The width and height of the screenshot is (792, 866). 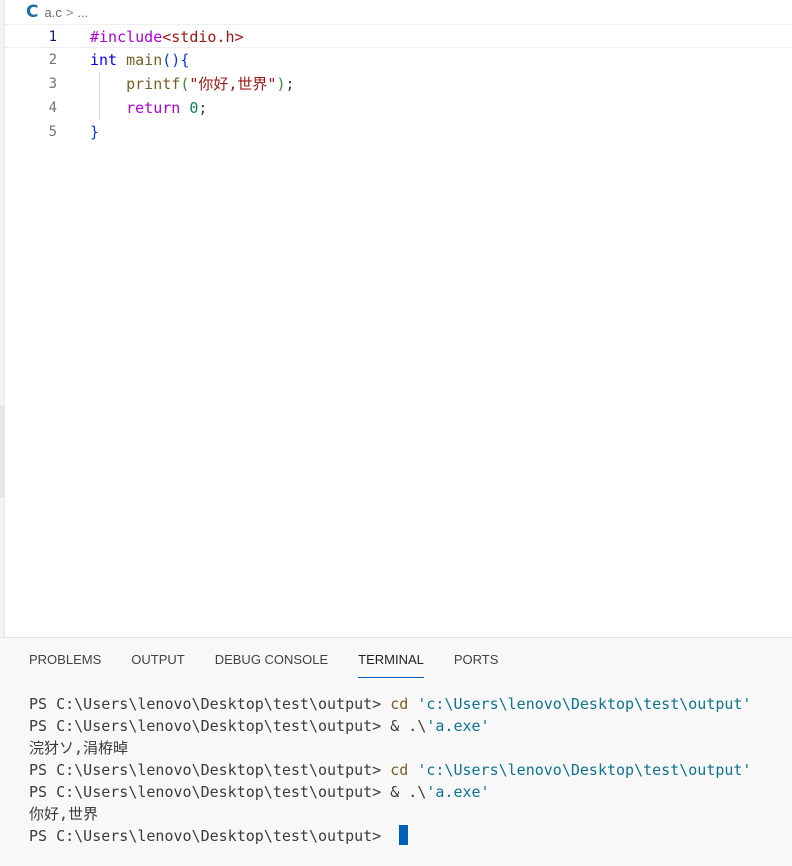 What do you see at coordinates (2, 451) in the screenshot?
I see `scroll-marker` at bounding box center [2, 451].